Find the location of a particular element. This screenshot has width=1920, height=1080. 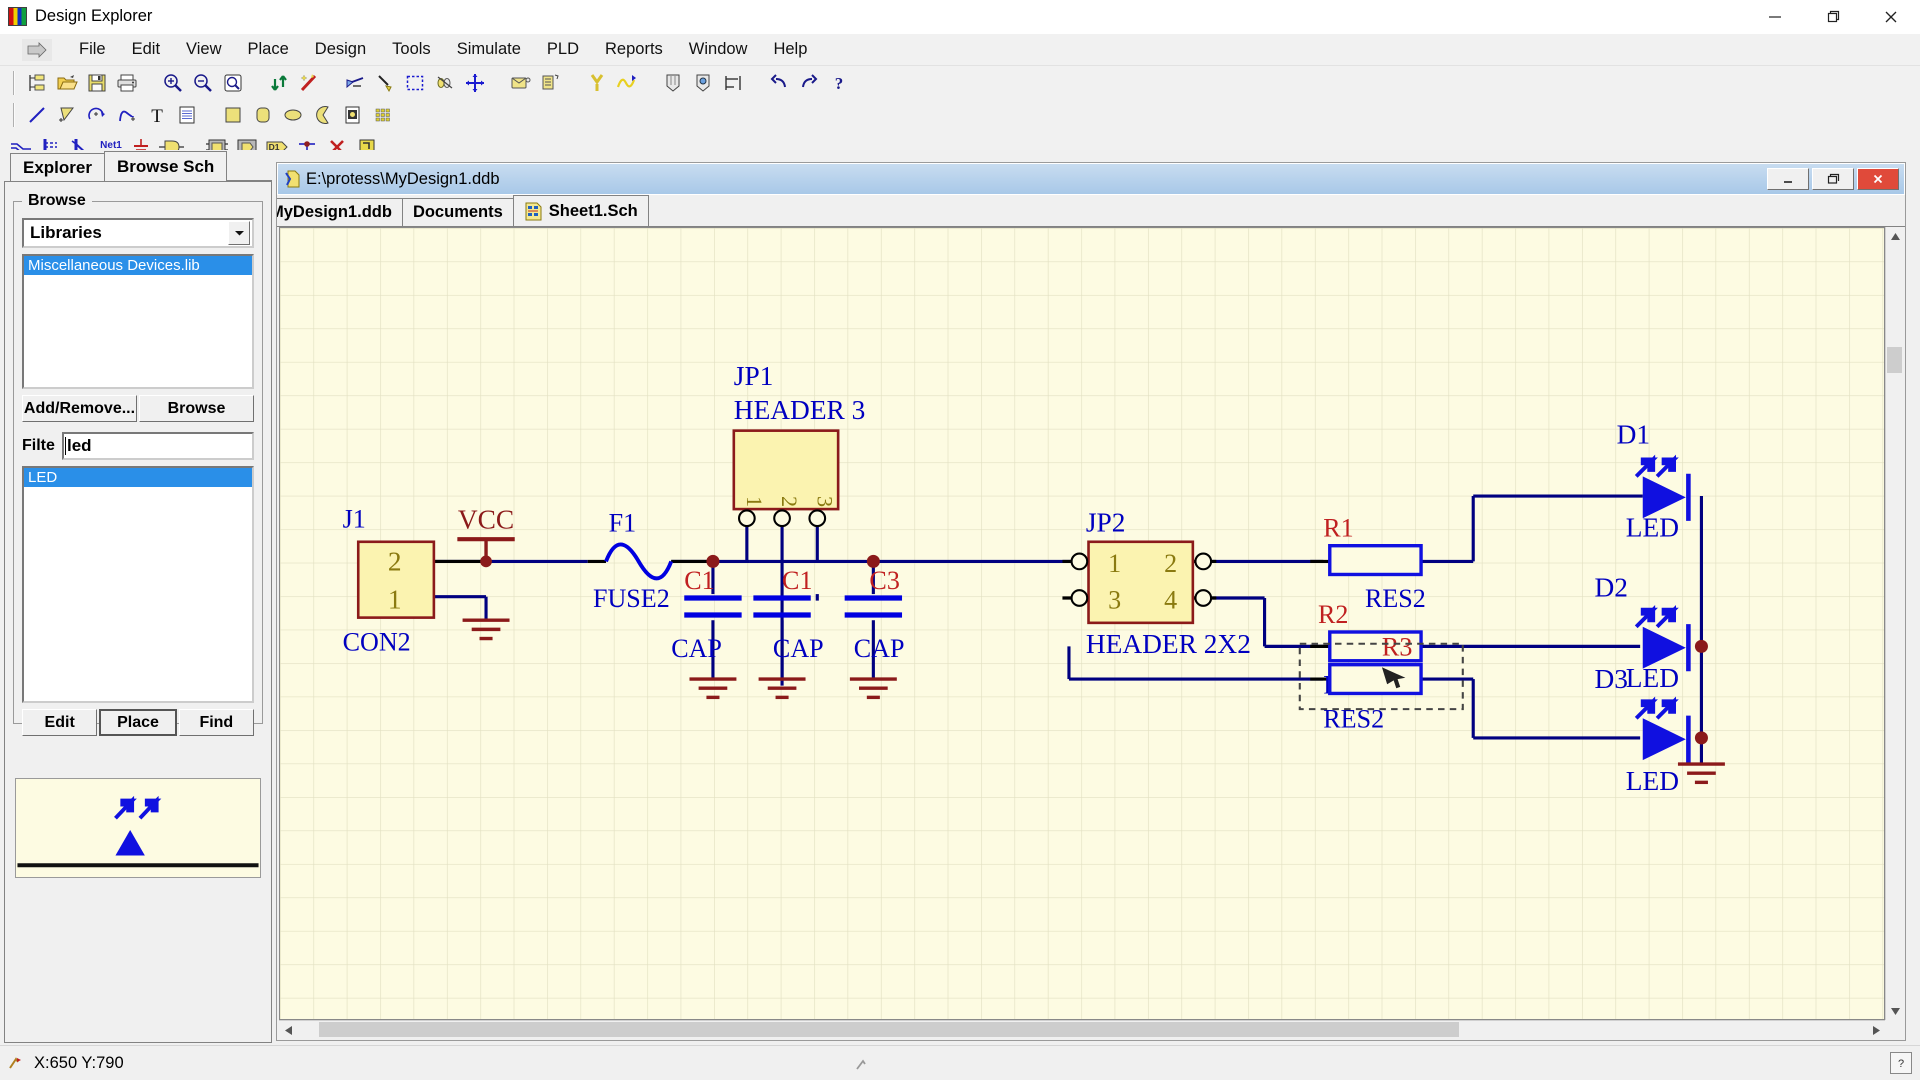

menu-tools: Tools is located at coordinates (411, 49).